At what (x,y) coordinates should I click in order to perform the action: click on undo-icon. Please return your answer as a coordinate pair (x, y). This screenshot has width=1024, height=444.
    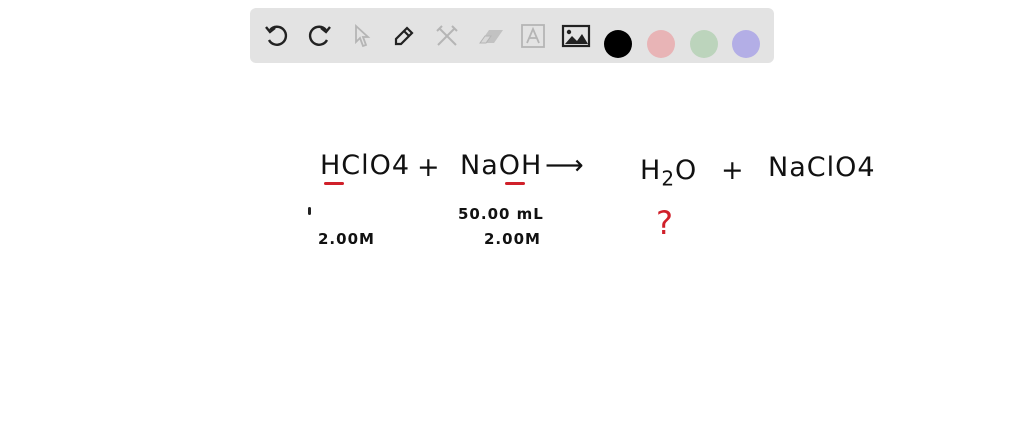
    Looking at the image, I should click on (276, 35).